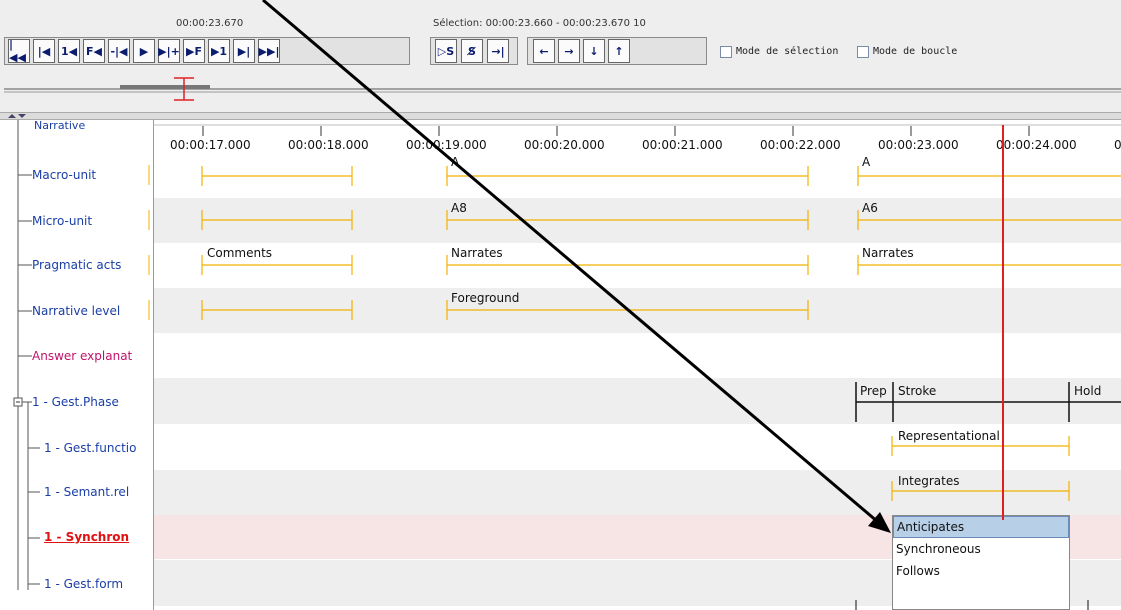  Describe the element at coordinates (459, 208) in the screenshot. I see `annotation-micro: A8` at that location.